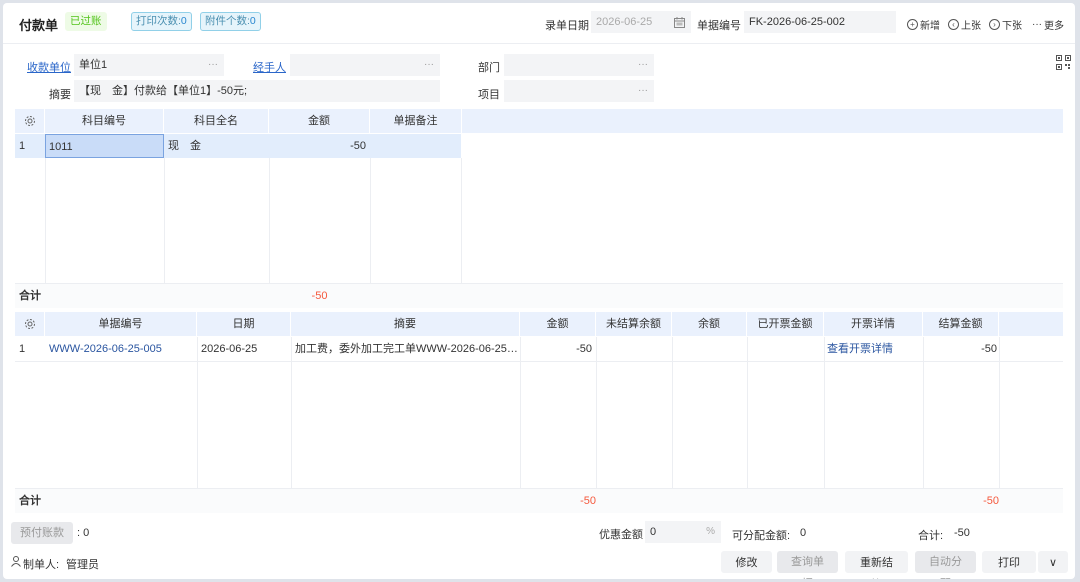  I want to click on docno-cell: WWW-2026-06-25-005, so click(123, 349).